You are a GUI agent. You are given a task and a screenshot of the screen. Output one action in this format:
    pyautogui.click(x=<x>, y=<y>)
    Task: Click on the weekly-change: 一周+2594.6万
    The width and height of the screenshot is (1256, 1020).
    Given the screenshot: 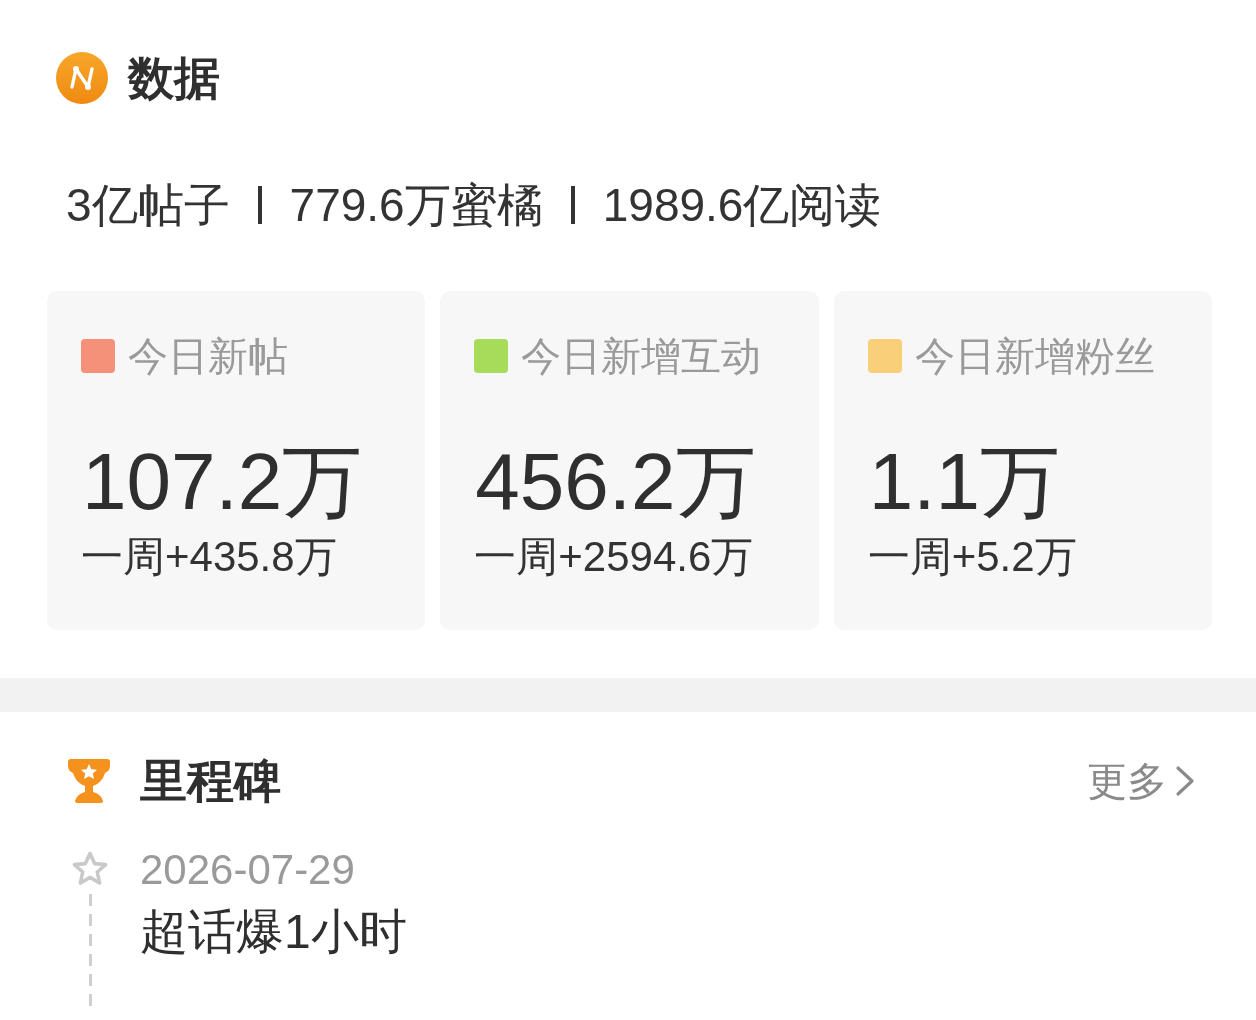 What is the action you would take?
    pyautogui.click(x=614, y=557)
    